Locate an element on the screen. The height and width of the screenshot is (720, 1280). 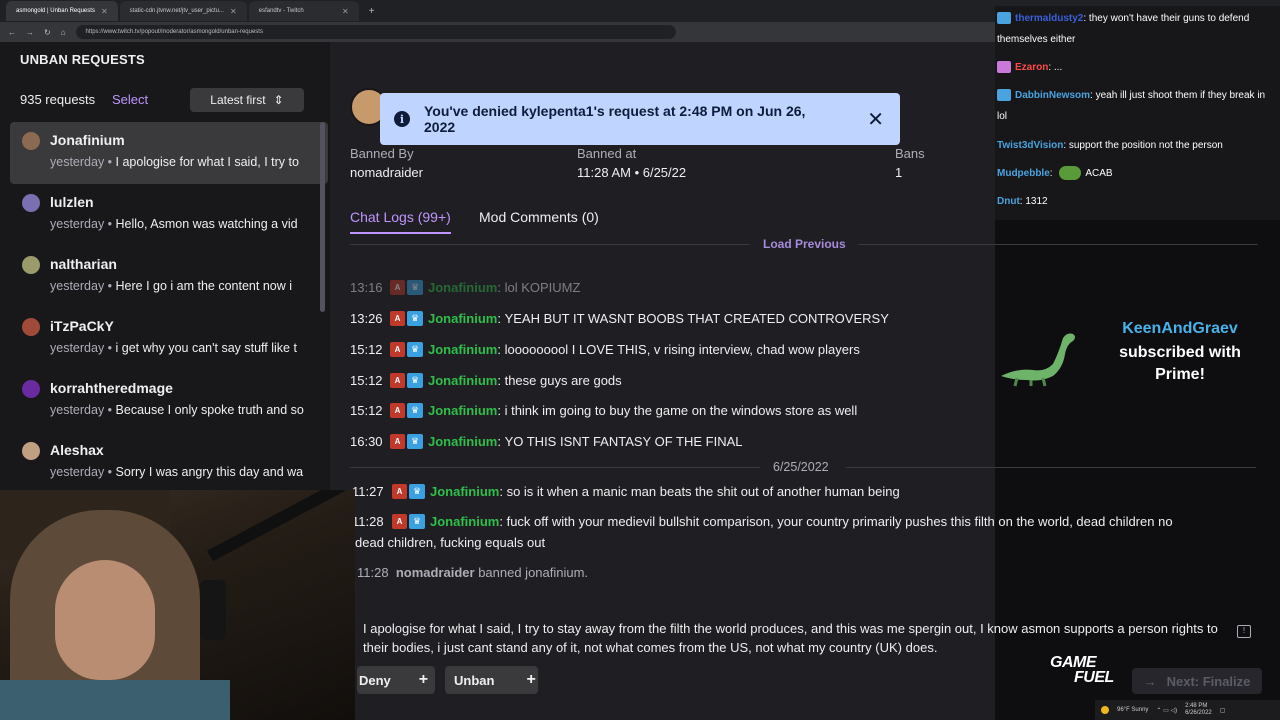
stream-chat-message: Dnut: 1312 is located at coordinates (1022, 201).